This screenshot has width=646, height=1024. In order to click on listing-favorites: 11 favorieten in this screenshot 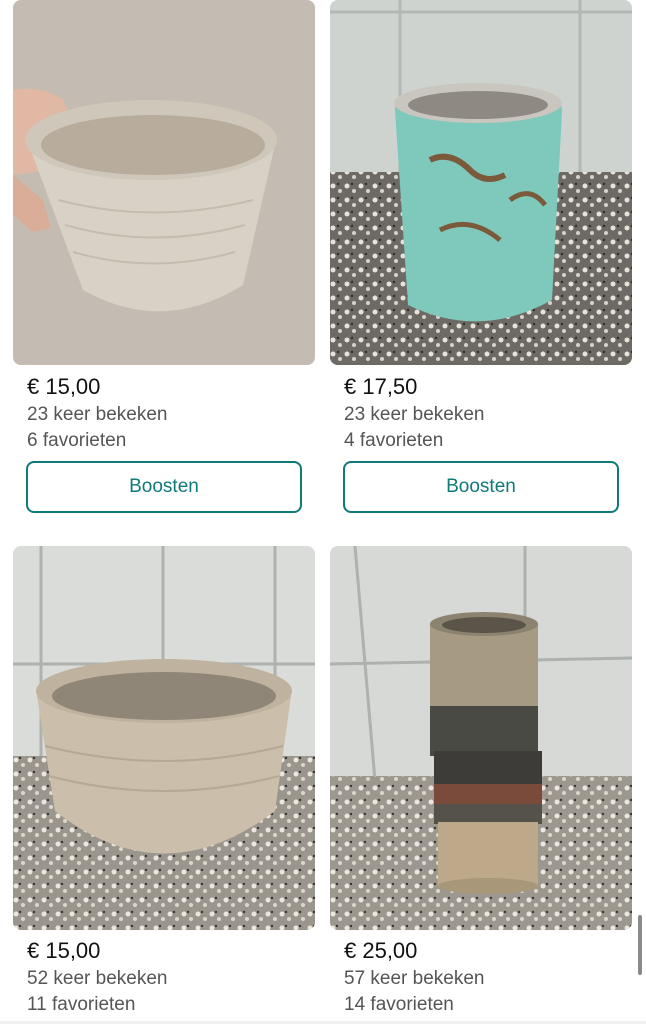, I will do `click(81, 1004)`.